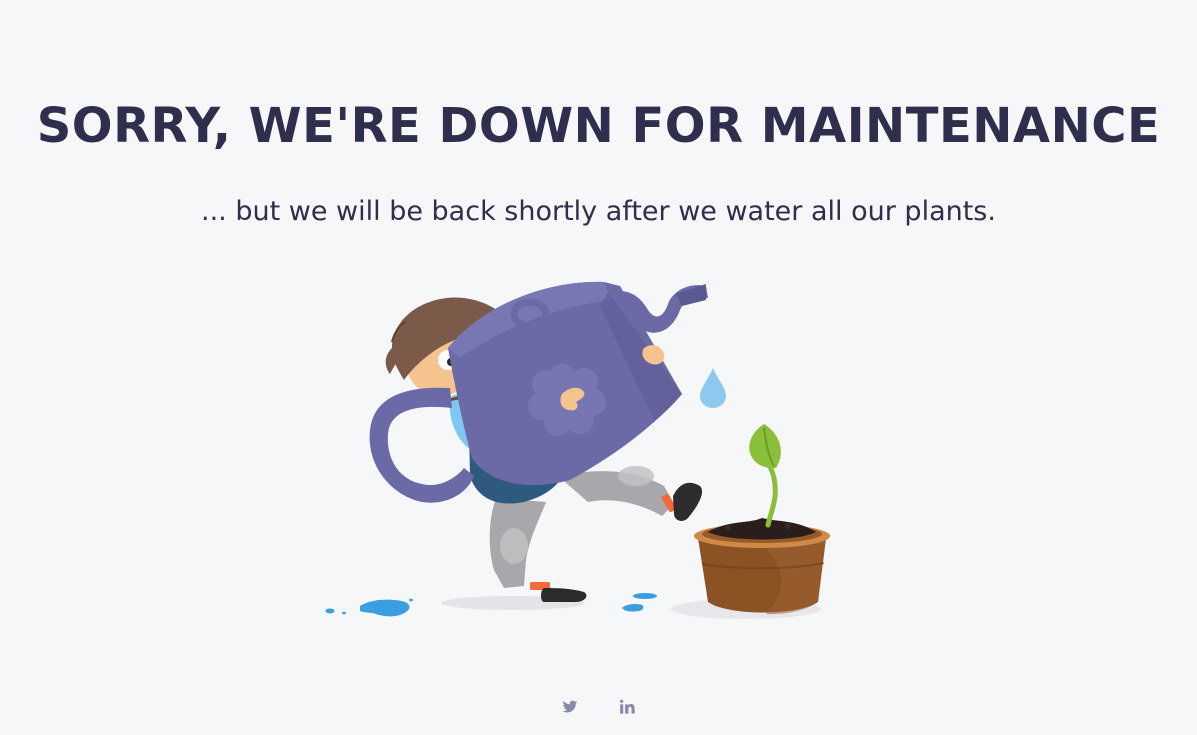  What do you see at coordinates (713, 388) in the screenshot?
I see `water-drop-icon` at bounding box center [713, 388].